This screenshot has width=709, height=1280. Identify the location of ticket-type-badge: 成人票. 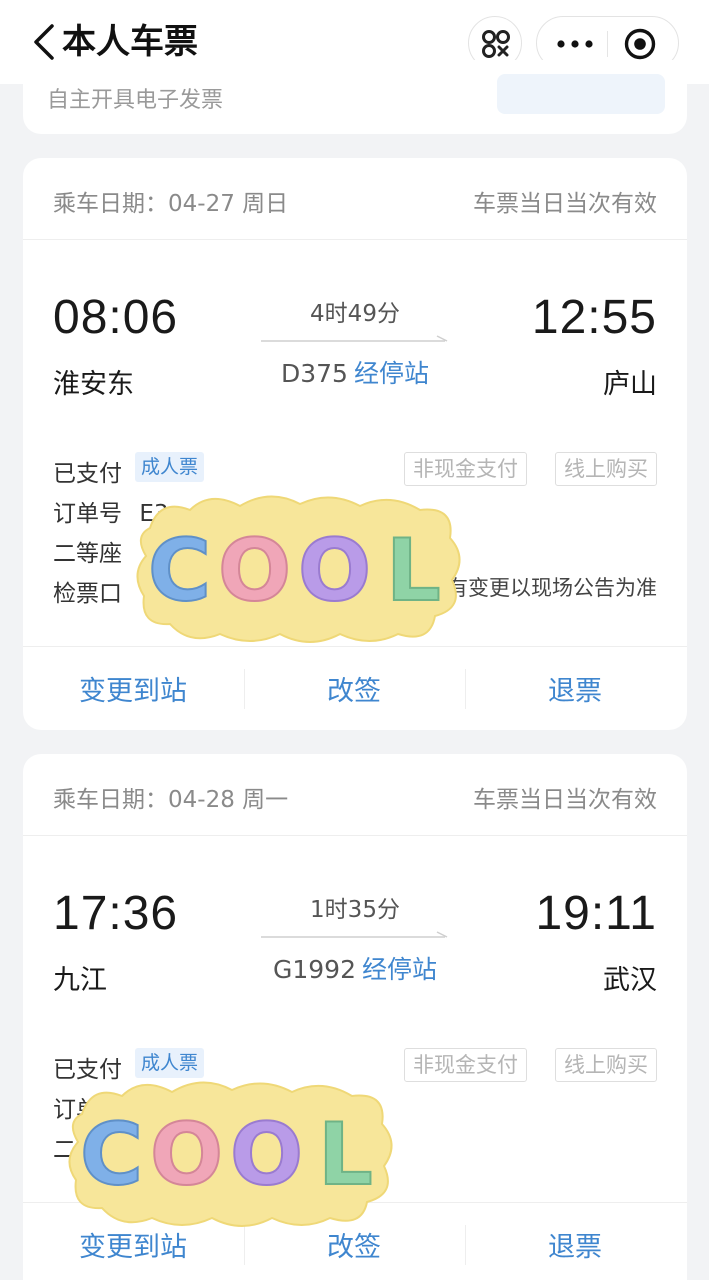
(170, 467).